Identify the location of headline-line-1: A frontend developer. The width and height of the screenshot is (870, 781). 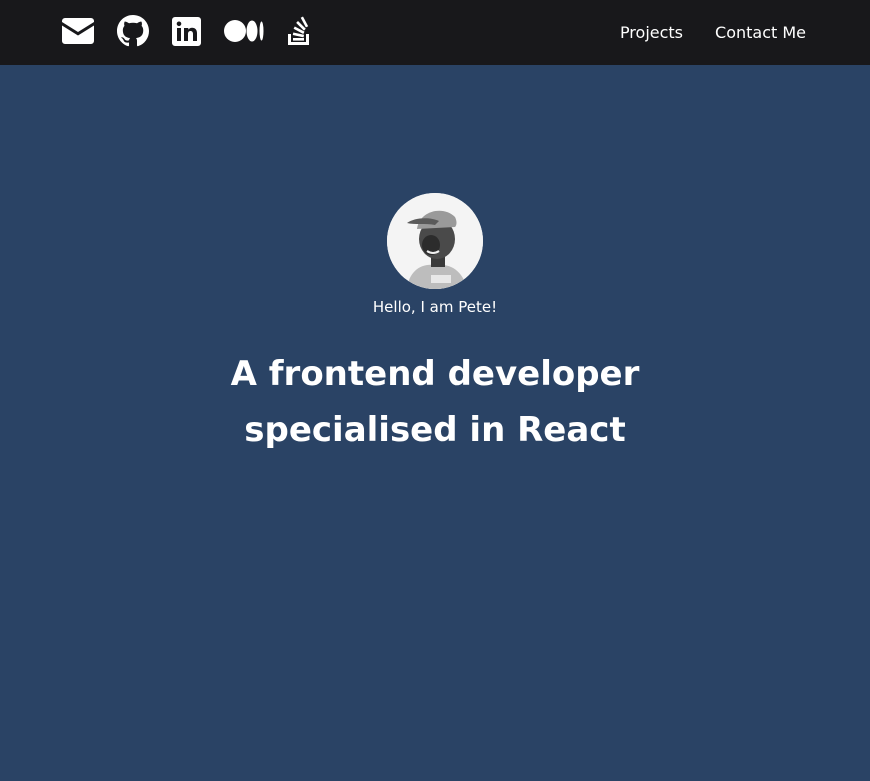
(435, 374).